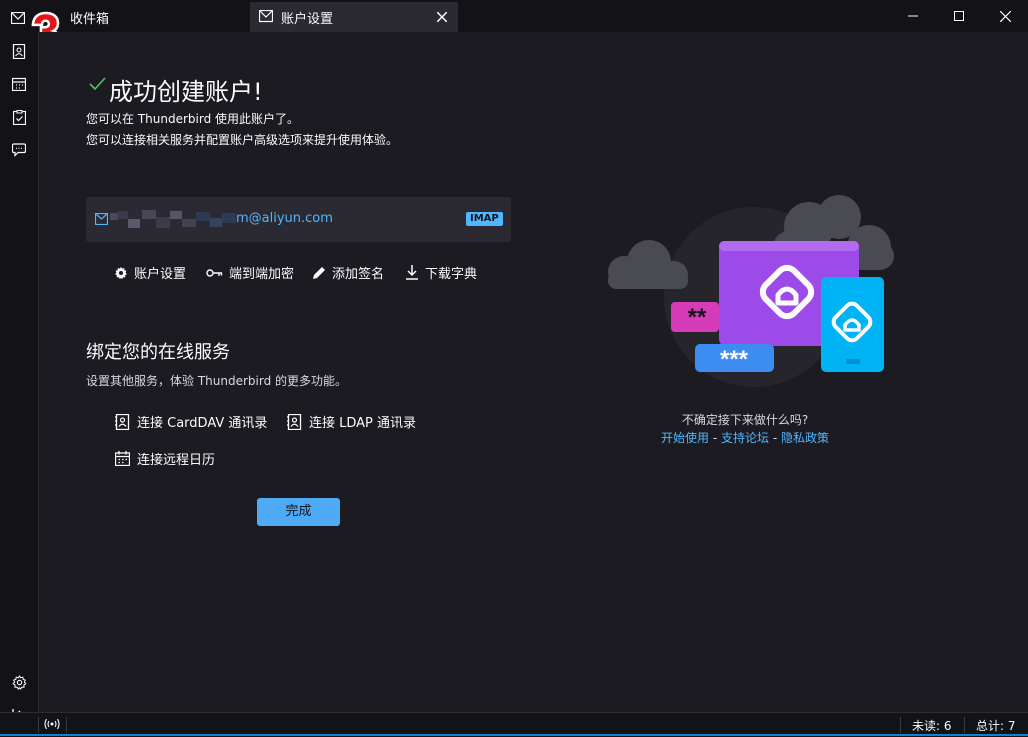 The width and height of the screenshot is (1028, 737). I want to click on tasks-space-button, so click(19, 117).